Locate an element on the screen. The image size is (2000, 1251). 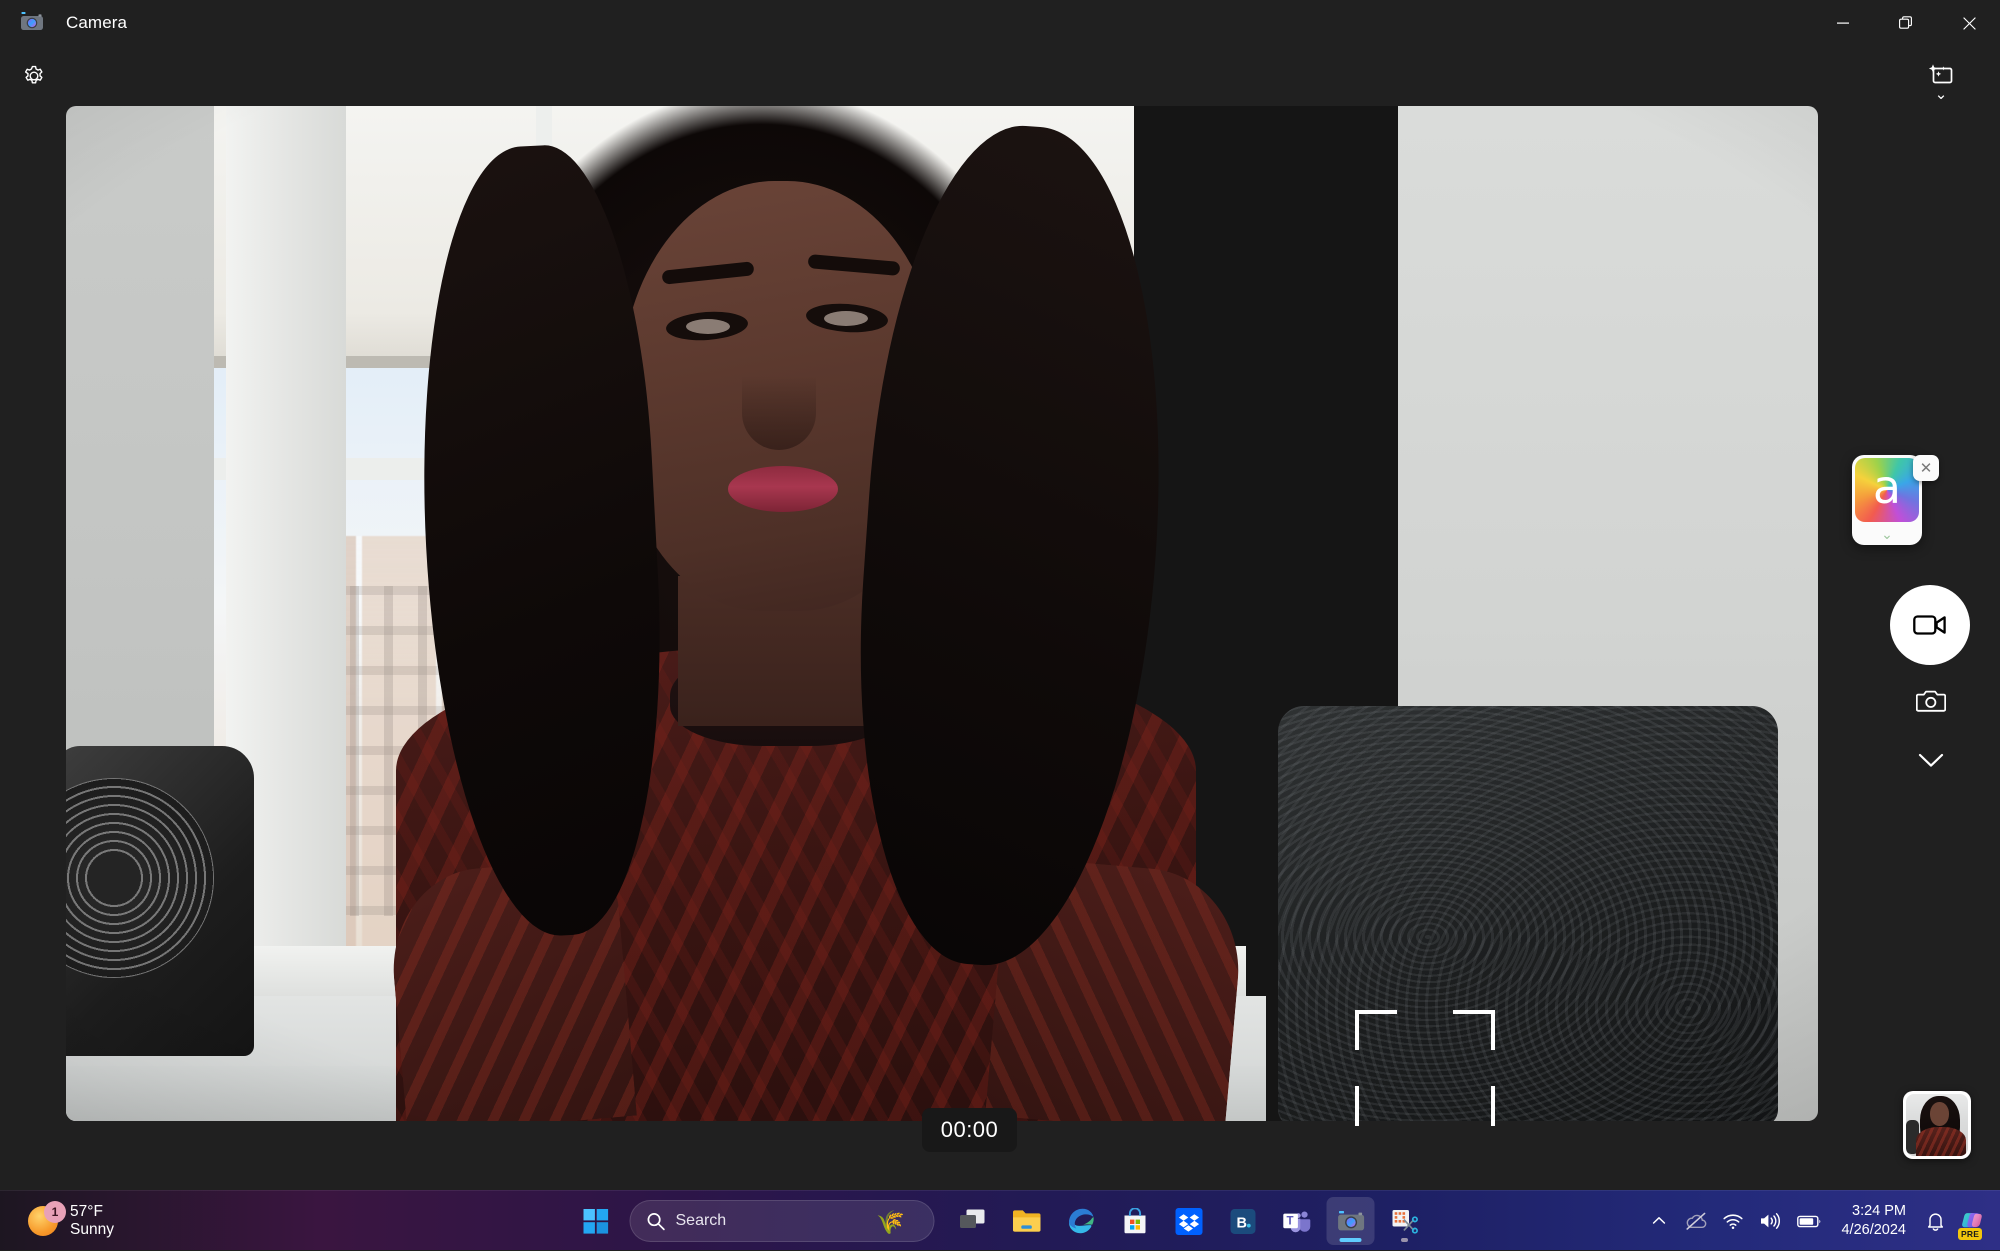
taskbar-center-region: Search 🌾 is located at coordinates (1000, 1221).